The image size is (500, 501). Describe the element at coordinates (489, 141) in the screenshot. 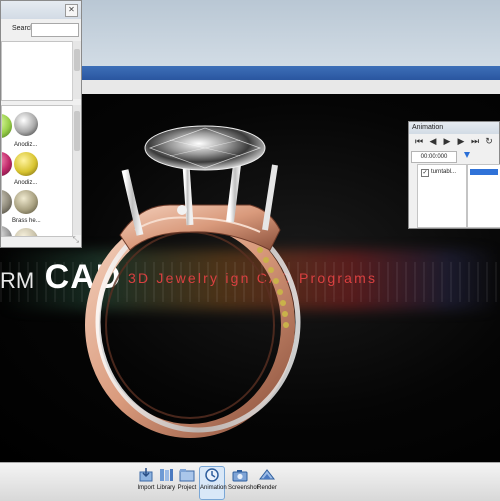

I see `loop-icon: ↻` at that location.